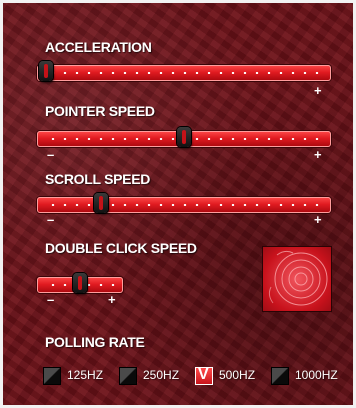 The image size is (356, 408). Describe the element at coordinates (121, 248) in the screenshot. I see `double-click-speed-label: DOUBLE CLICK SPEED` at that location.